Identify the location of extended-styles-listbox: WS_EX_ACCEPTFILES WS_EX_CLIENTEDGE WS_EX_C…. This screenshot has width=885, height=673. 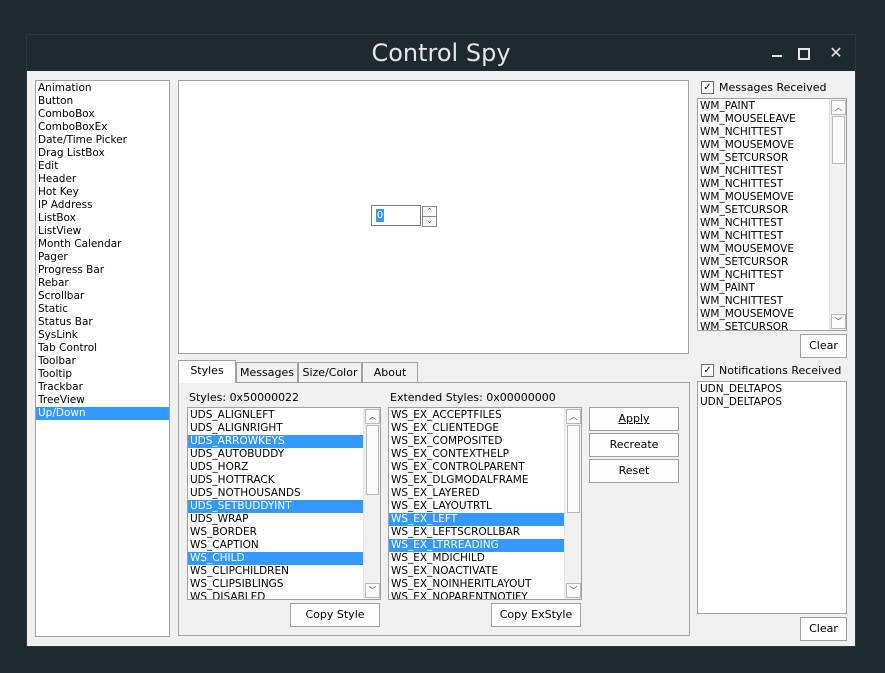
(485, 503).